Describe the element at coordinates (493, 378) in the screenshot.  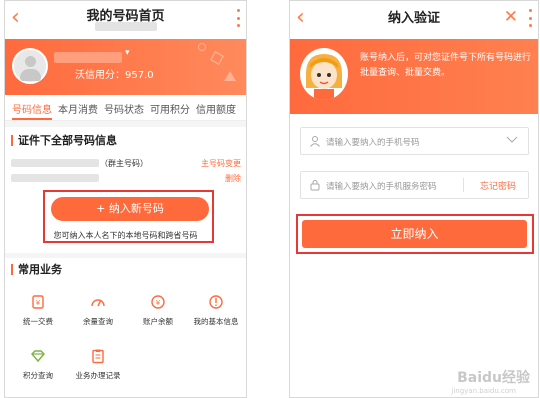
I see `watermark-text: Baidu经验` at that location.